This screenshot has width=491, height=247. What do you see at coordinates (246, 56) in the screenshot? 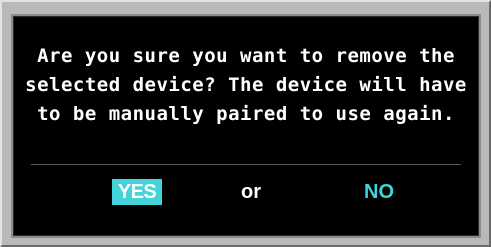
I see `message-line-1: Are you sure you want to remove the` at bounding box center [246, 56].